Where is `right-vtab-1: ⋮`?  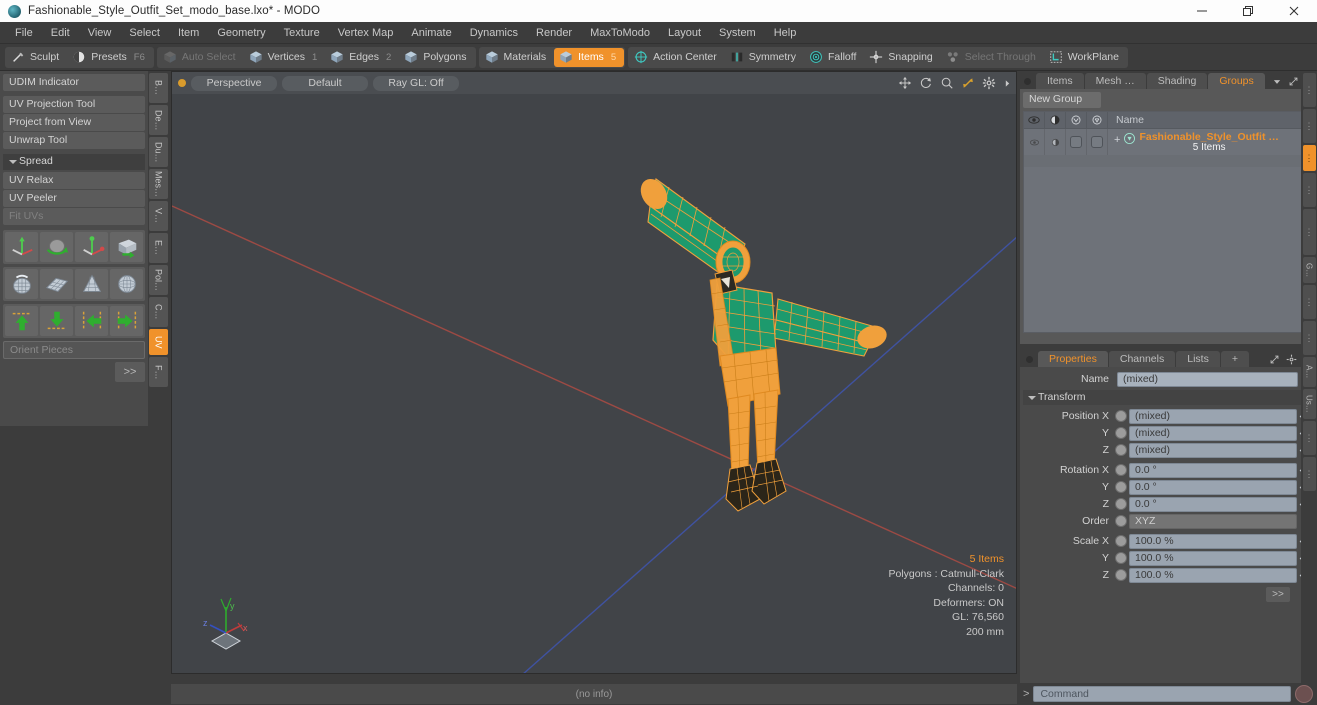
right-vtab-1: ⋮ is located at coordinates (1309, 126).